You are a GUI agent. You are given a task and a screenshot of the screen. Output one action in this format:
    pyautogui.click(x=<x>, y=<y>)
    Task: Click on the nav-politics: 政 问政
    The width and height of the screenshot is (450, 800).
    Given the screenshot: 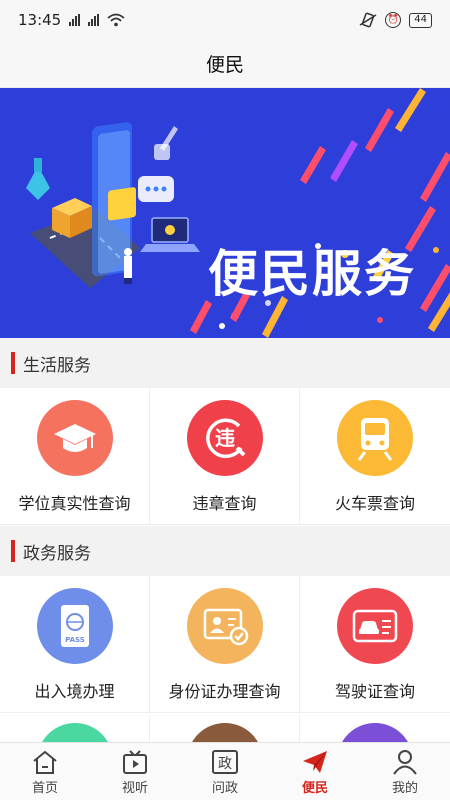 What is the action you would take?
    pyautogui.click(x=225, y=771)
    